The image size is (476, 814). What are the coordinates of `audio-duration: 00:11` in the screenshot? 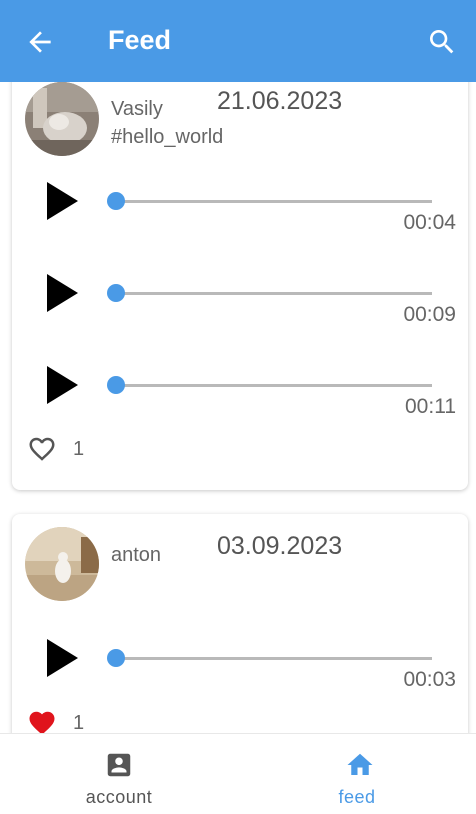 It's located at (430, 406).